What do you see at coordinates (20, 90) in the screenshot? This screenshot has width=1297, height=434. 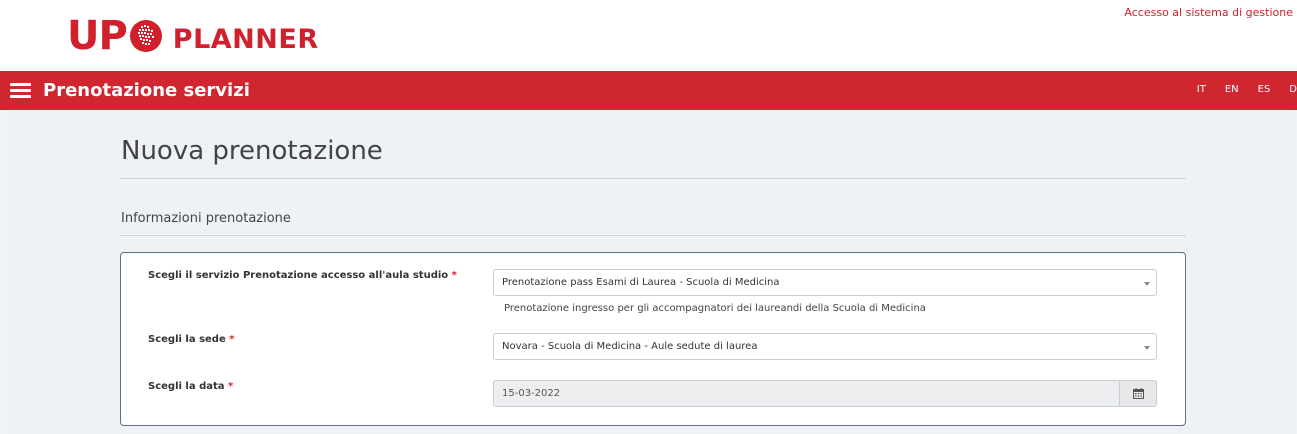 I see `hamburger-menu-icon` at bounding box center [20, 90].